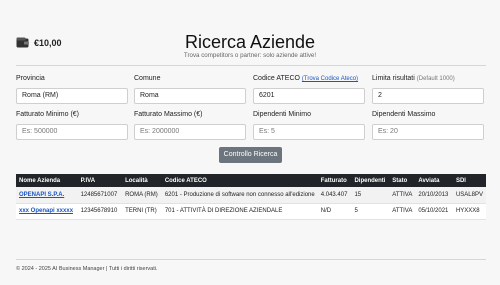 This screenshot has width=500, height=285. I want to click on fatt-min-field: Fatturato Minimo (€) Es: 500000, so click(72, 125).